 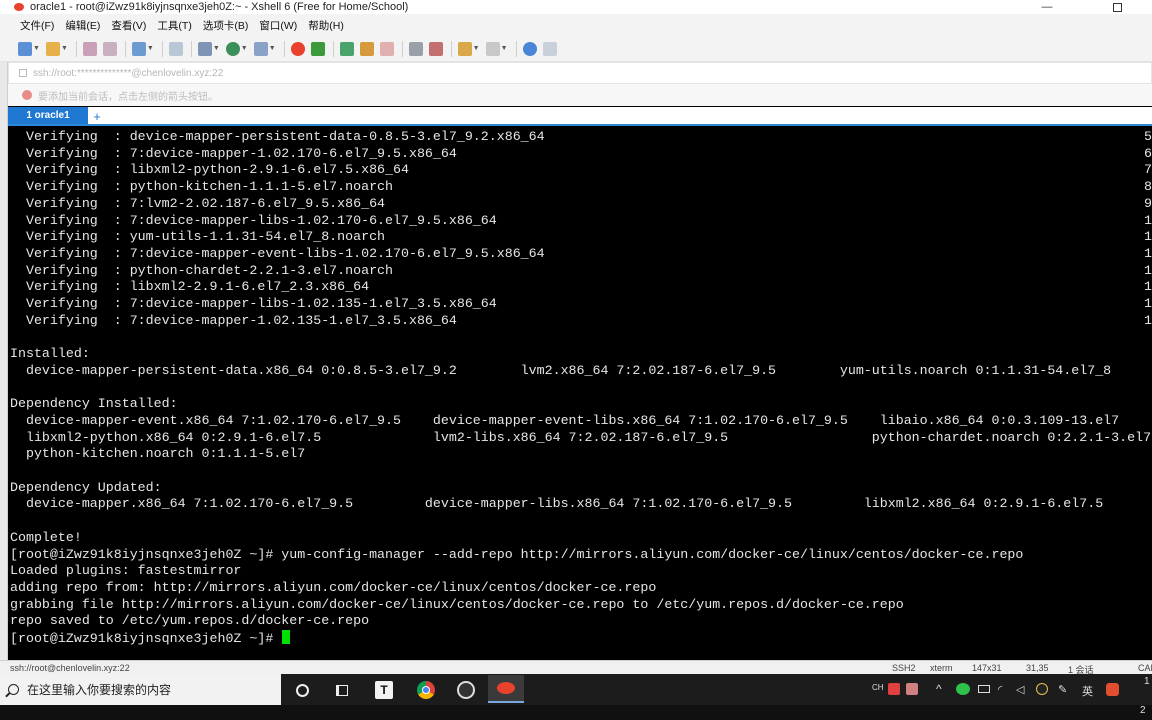 I want to click on terminal-overflow-text: 16, so click(x=1148, y=320).